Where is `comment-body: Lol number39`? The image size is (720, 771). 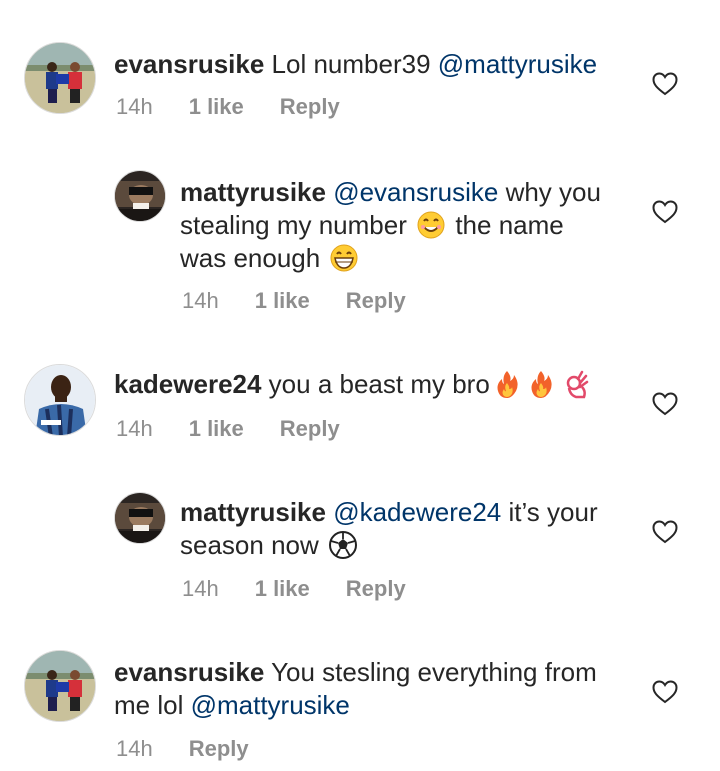 comment-body: Lol number39 is located at coordinates (351, 64).